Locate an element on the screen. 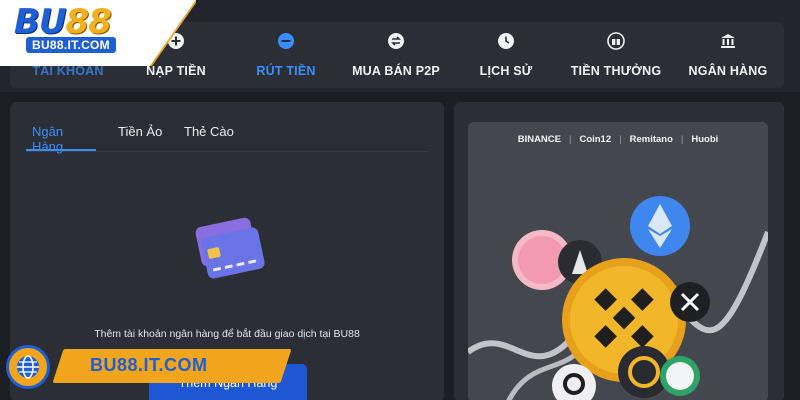 Image resolution: width=800 pixels, height=400 pixels. bank-icon is located at coordinates (728, 41).